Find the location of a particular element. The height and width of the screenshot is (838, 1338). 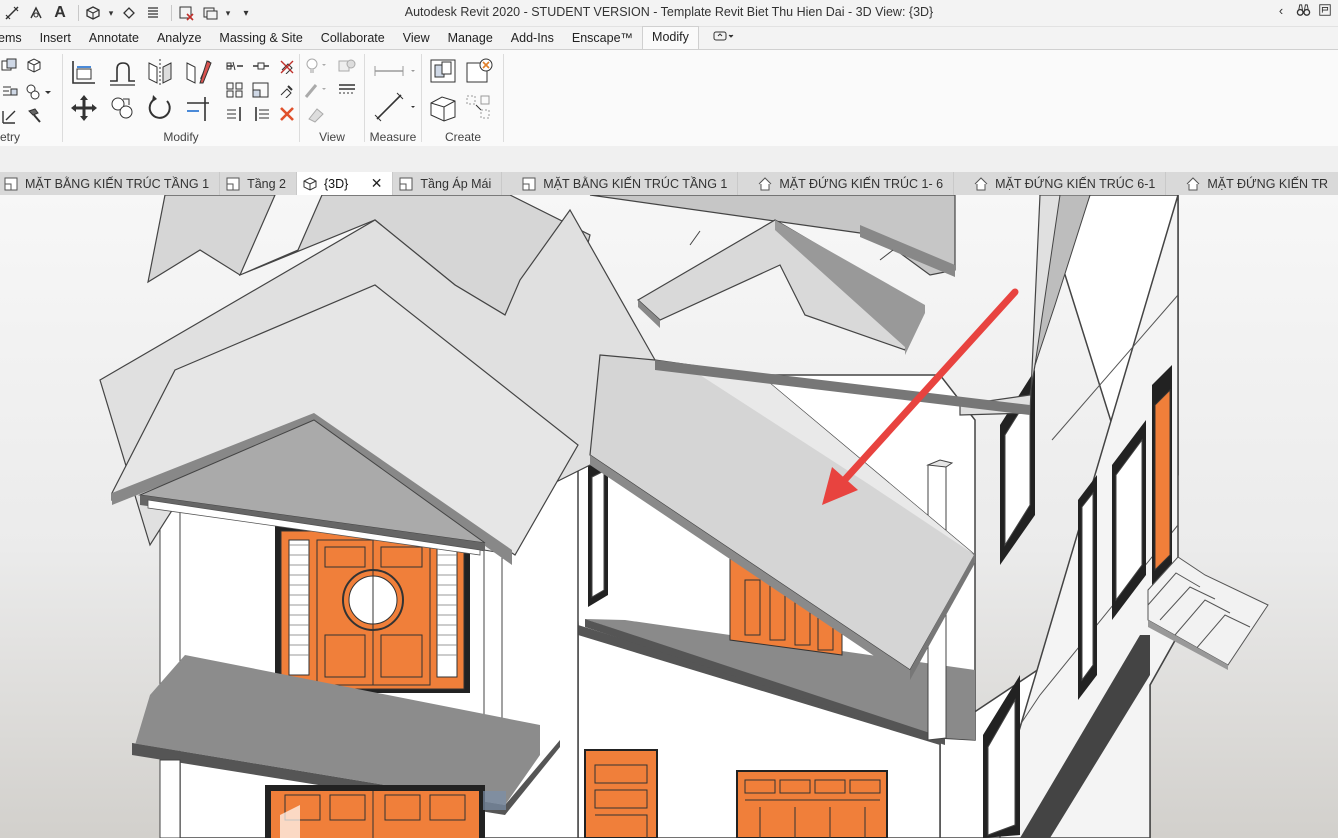

create-assembly-button is located at coordinates (443, 71).